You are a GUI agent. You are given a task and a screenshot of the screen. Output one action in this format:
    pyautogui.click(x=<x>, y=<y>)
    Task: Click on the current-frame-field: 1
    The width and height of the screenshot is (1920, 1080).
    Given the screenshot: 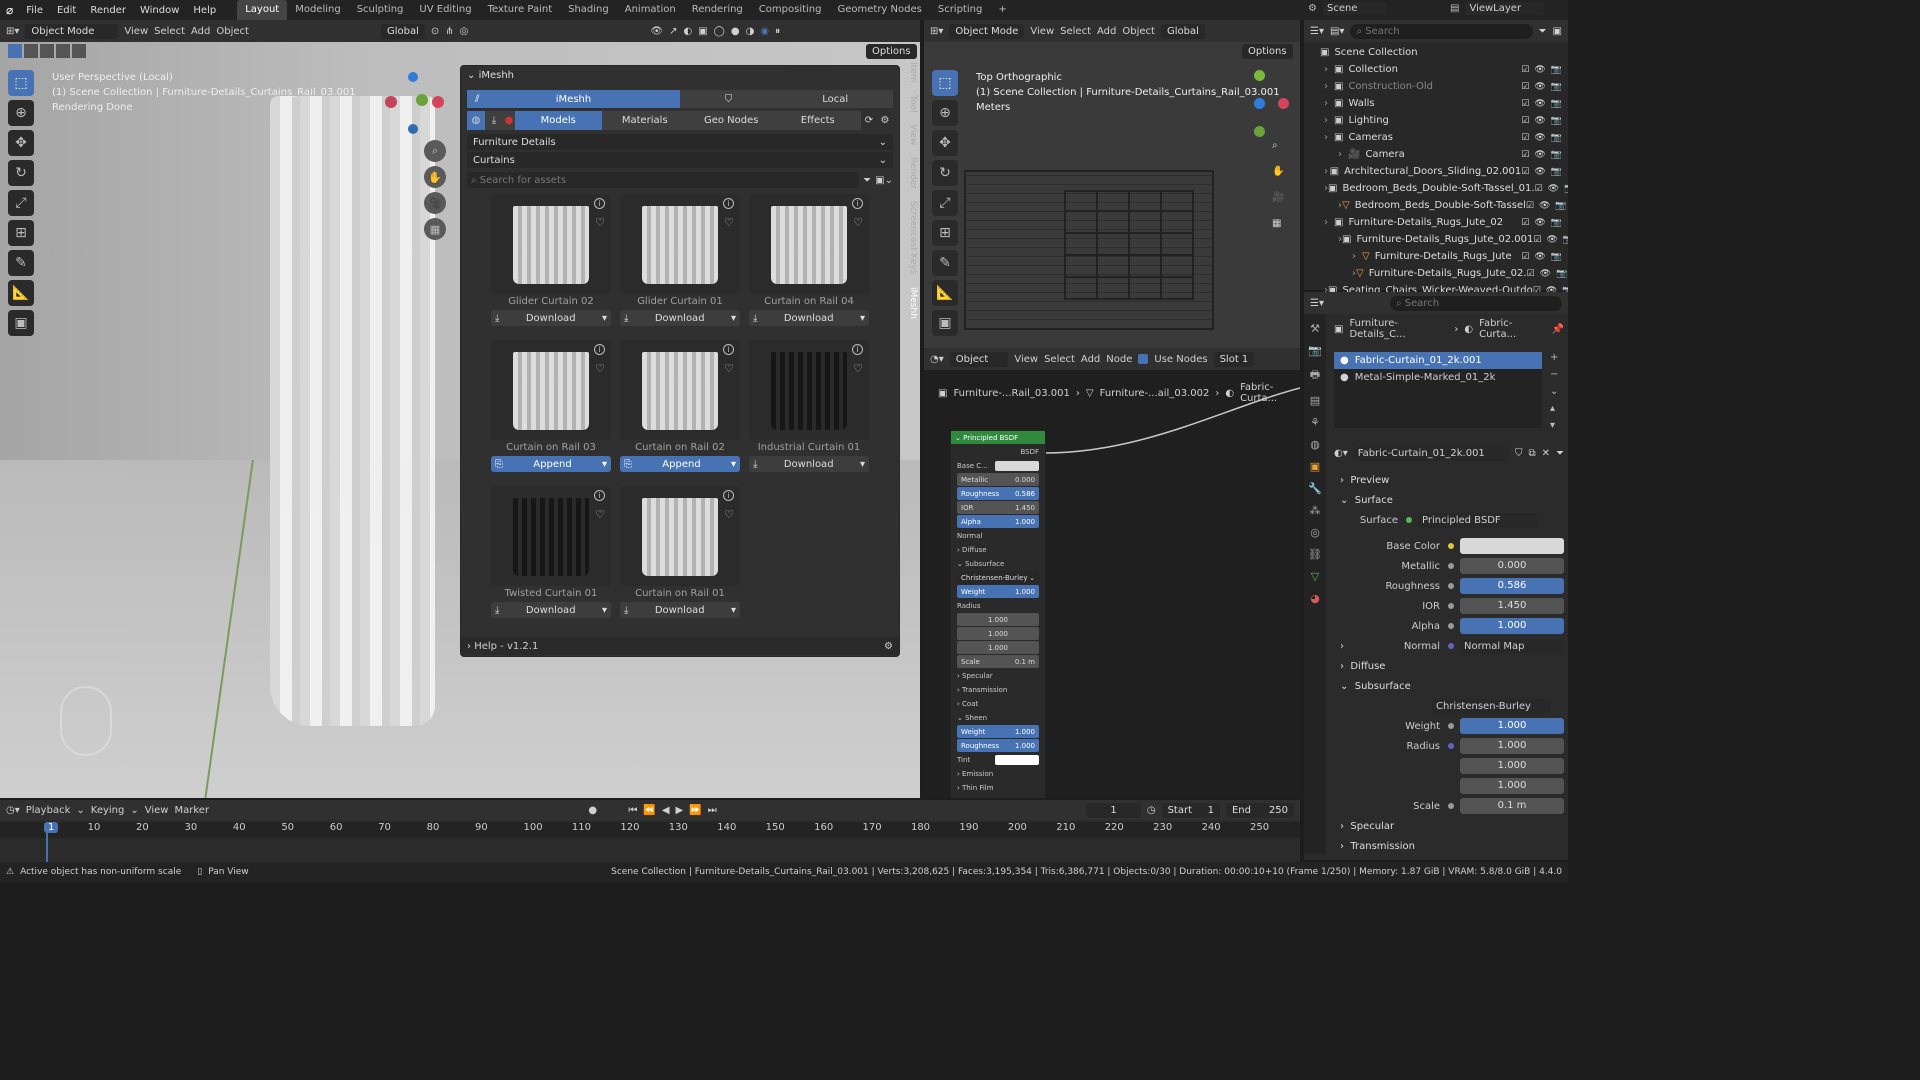 What is the action you would take?
    pyautogui.click(x=1113, y=810)
    